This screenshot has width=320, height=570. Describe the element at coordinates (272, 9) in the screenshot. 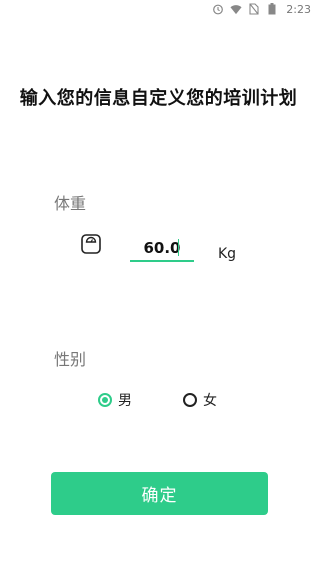

I see `battery-icon` at that location.